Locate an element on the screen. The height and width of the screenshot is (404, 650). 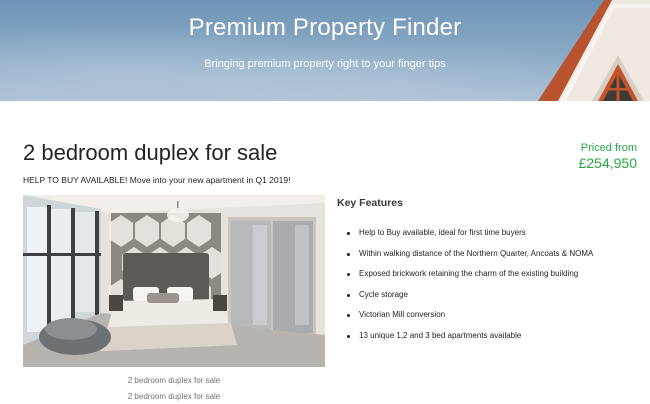
feature-text: Cycle storage is located at coordinates (383, 294).